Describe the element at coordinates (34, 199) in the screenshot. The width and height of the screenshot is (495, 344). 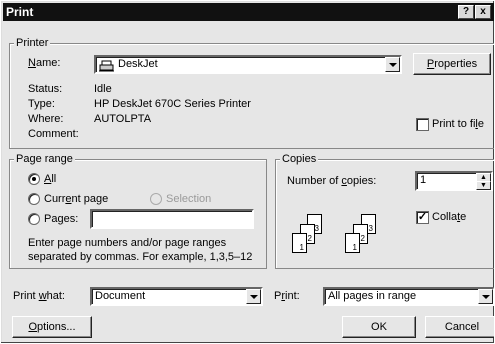
I see `current-page-radio` at that location.